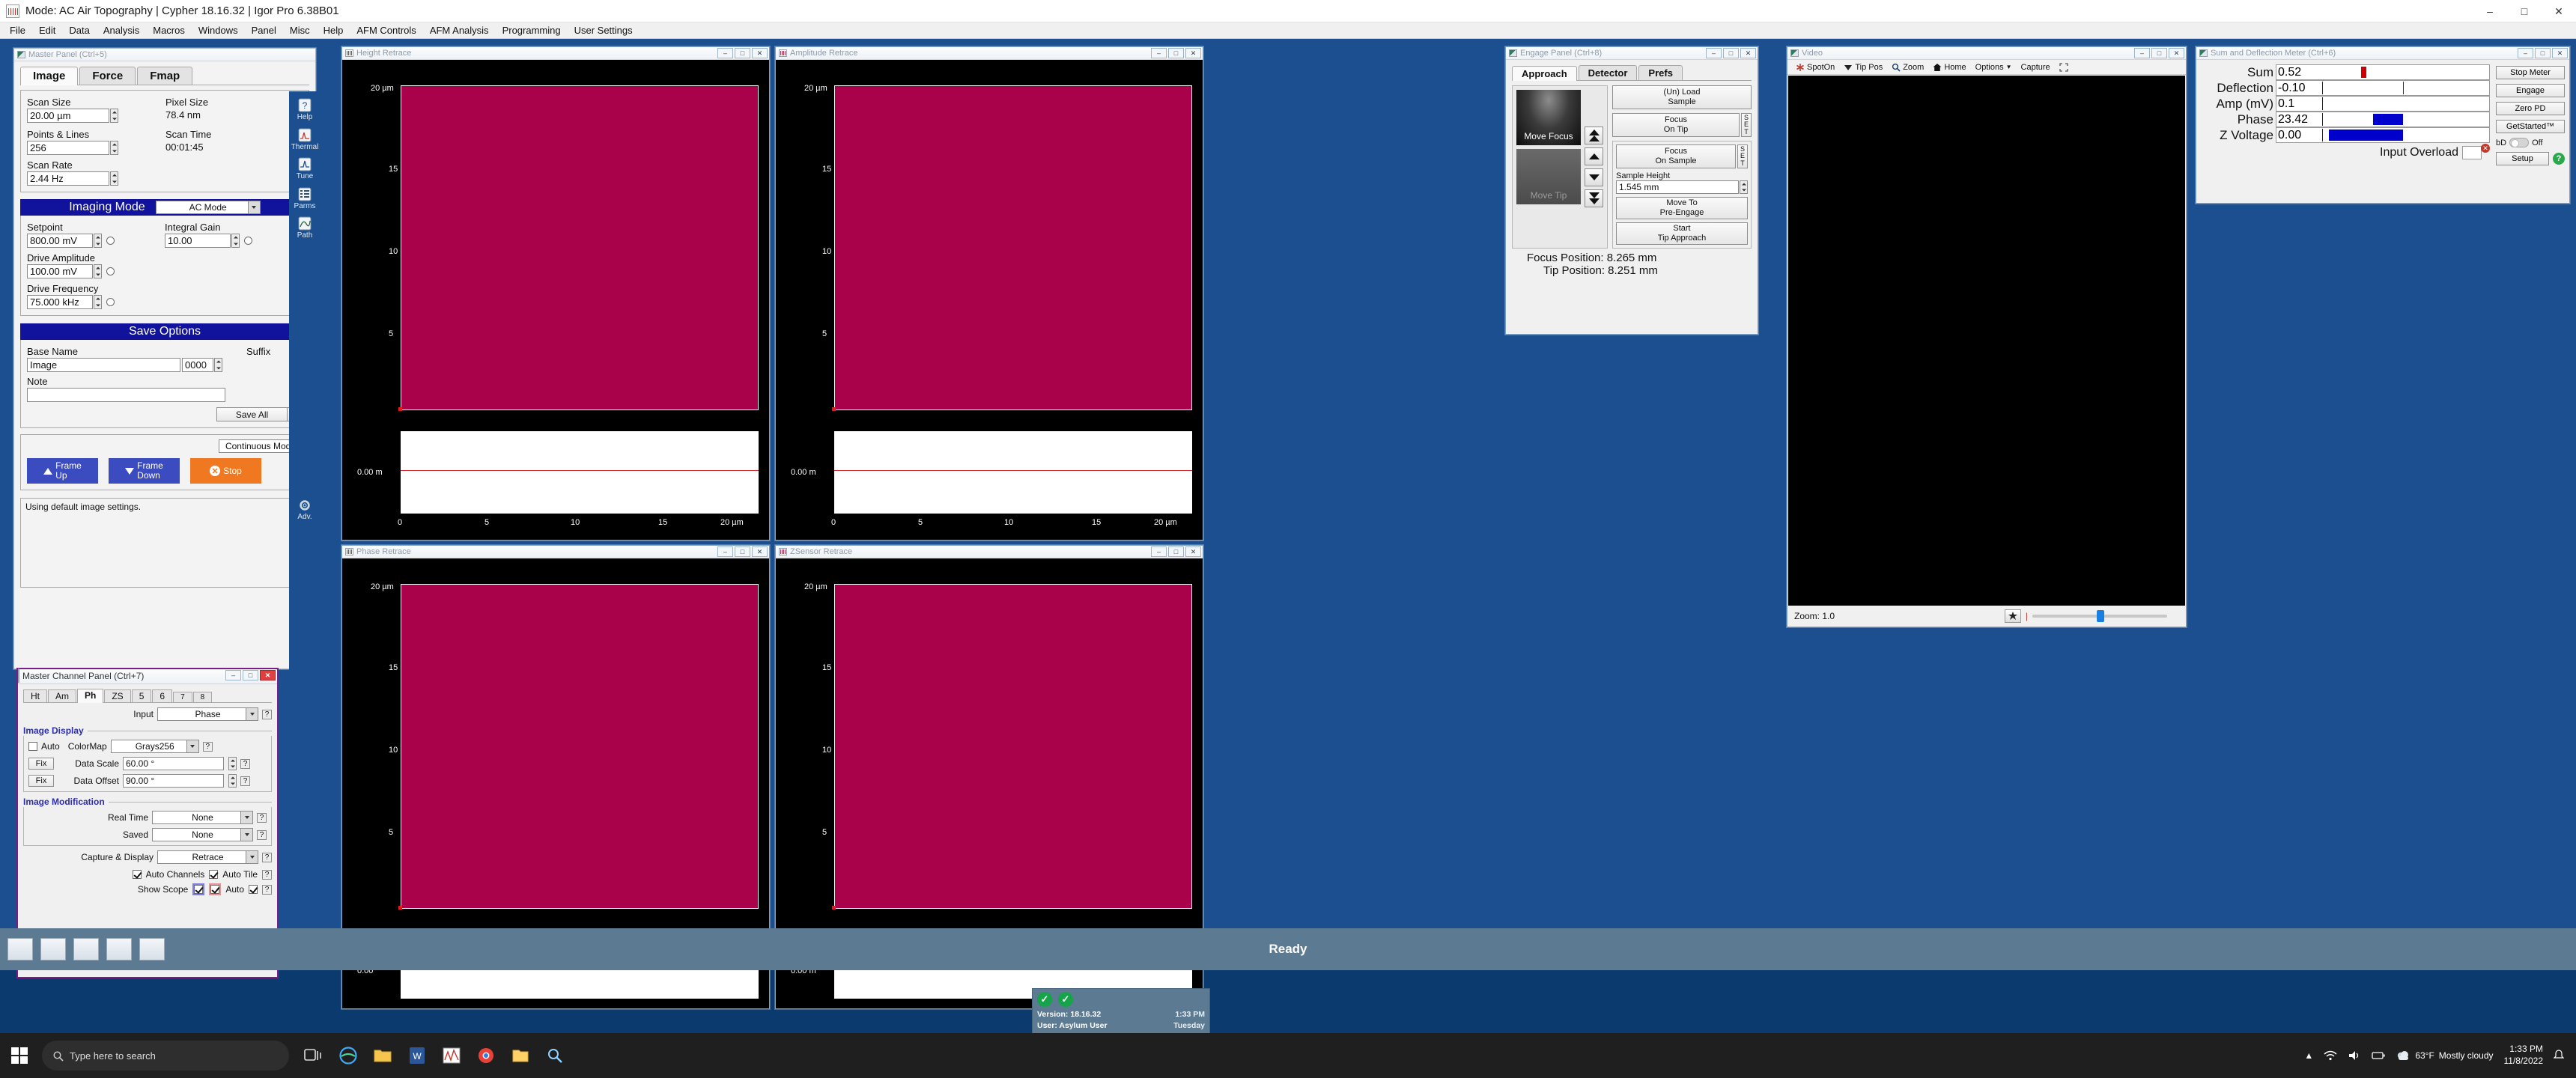  What do you see at coordinates (41, 764) in the screenshot?
I see `fix-data-scale-button: Fix` at bounding box center [41, 764].